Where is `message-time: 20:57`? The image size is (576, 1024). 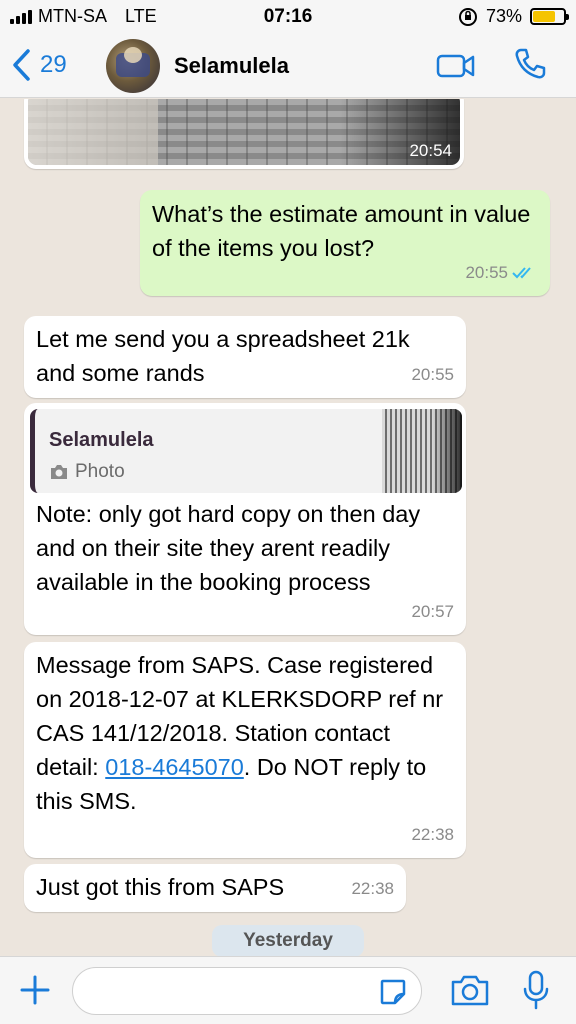 message-time: 20:57 is located at coordinates (432, 611).